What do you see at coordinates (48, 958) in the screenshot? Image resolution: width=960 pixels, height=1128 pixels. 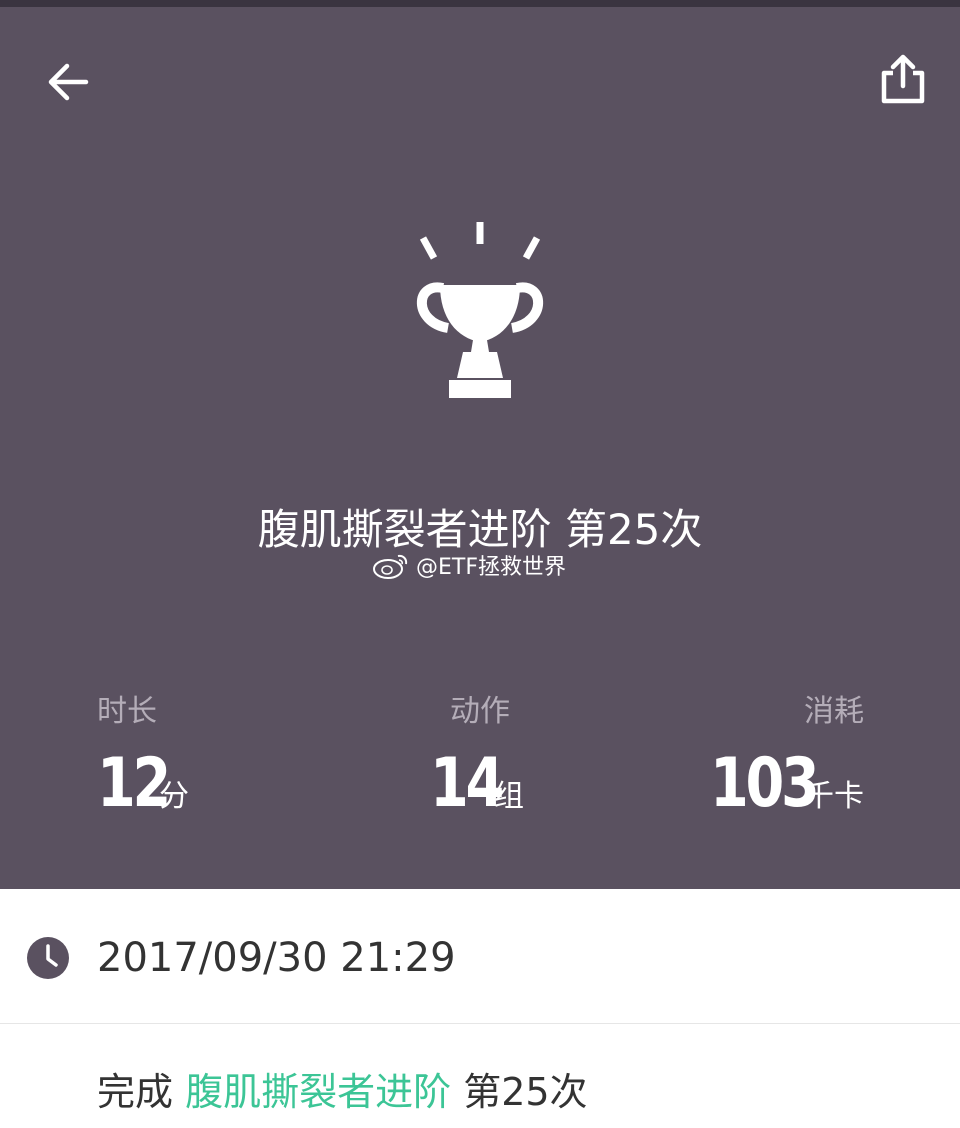 I see `clock-icon` at bounding box center [48, 958].